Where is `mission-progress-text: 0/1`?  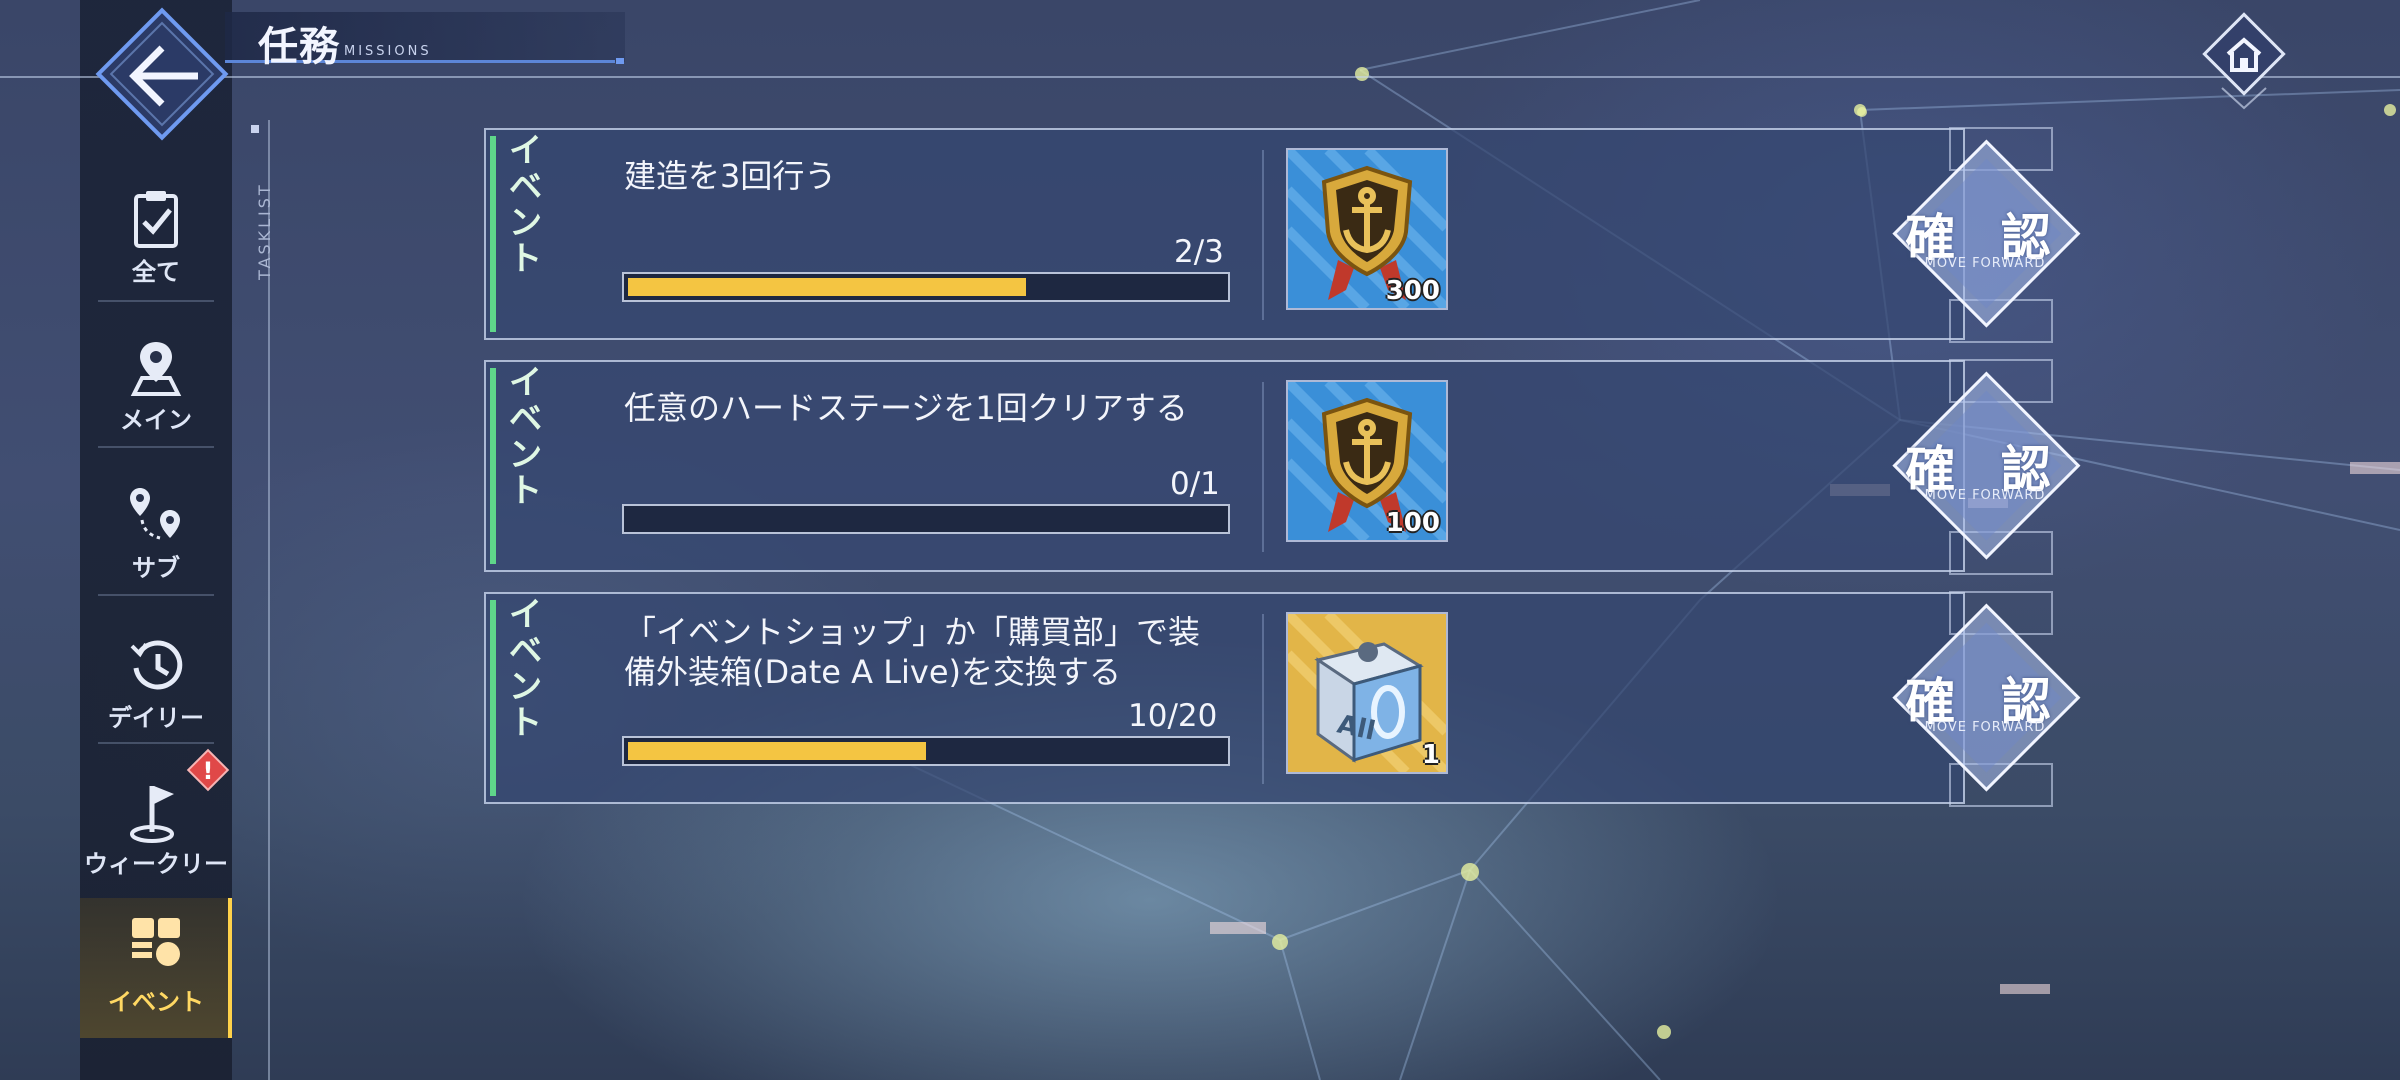 mission-progress-text: 0/1 is located at coordinates (1195, 484).